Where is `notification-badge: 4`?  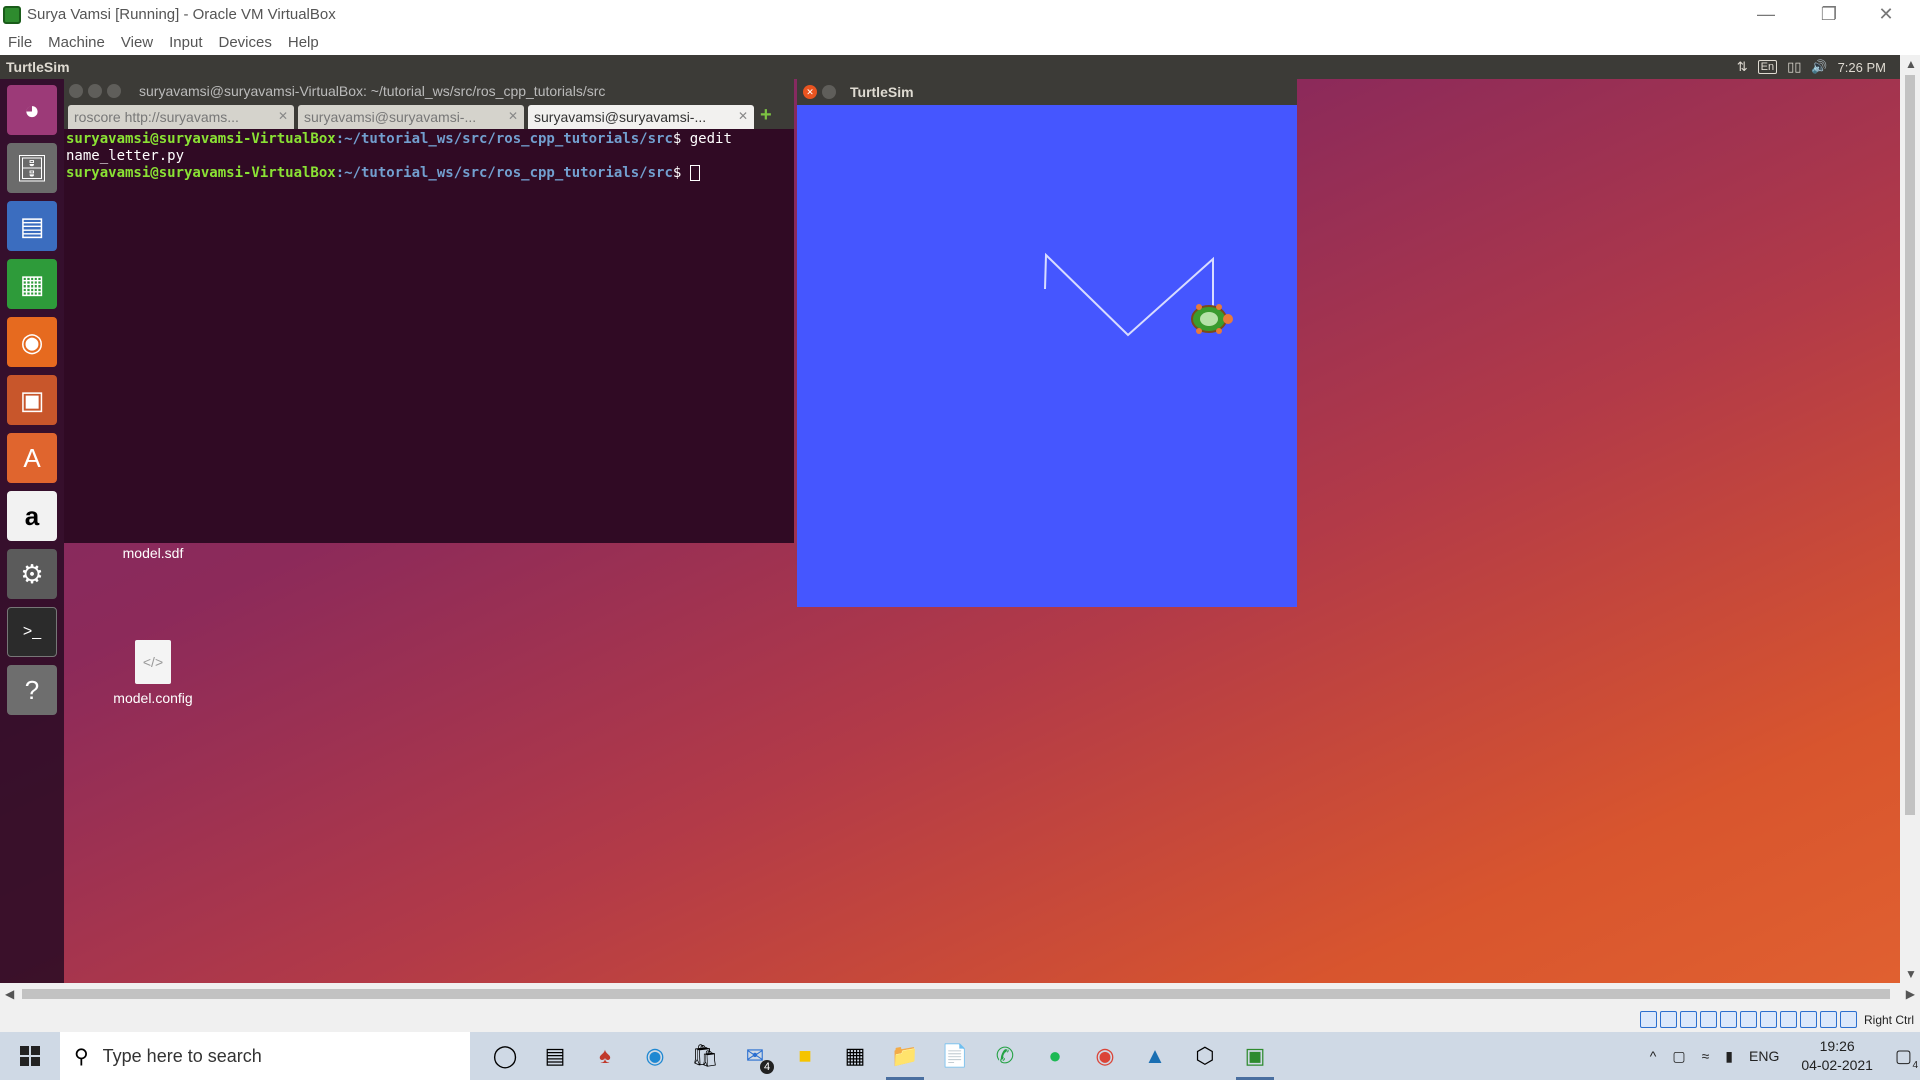
notification-badge: 4 is located at coordinates (1915, 1065).